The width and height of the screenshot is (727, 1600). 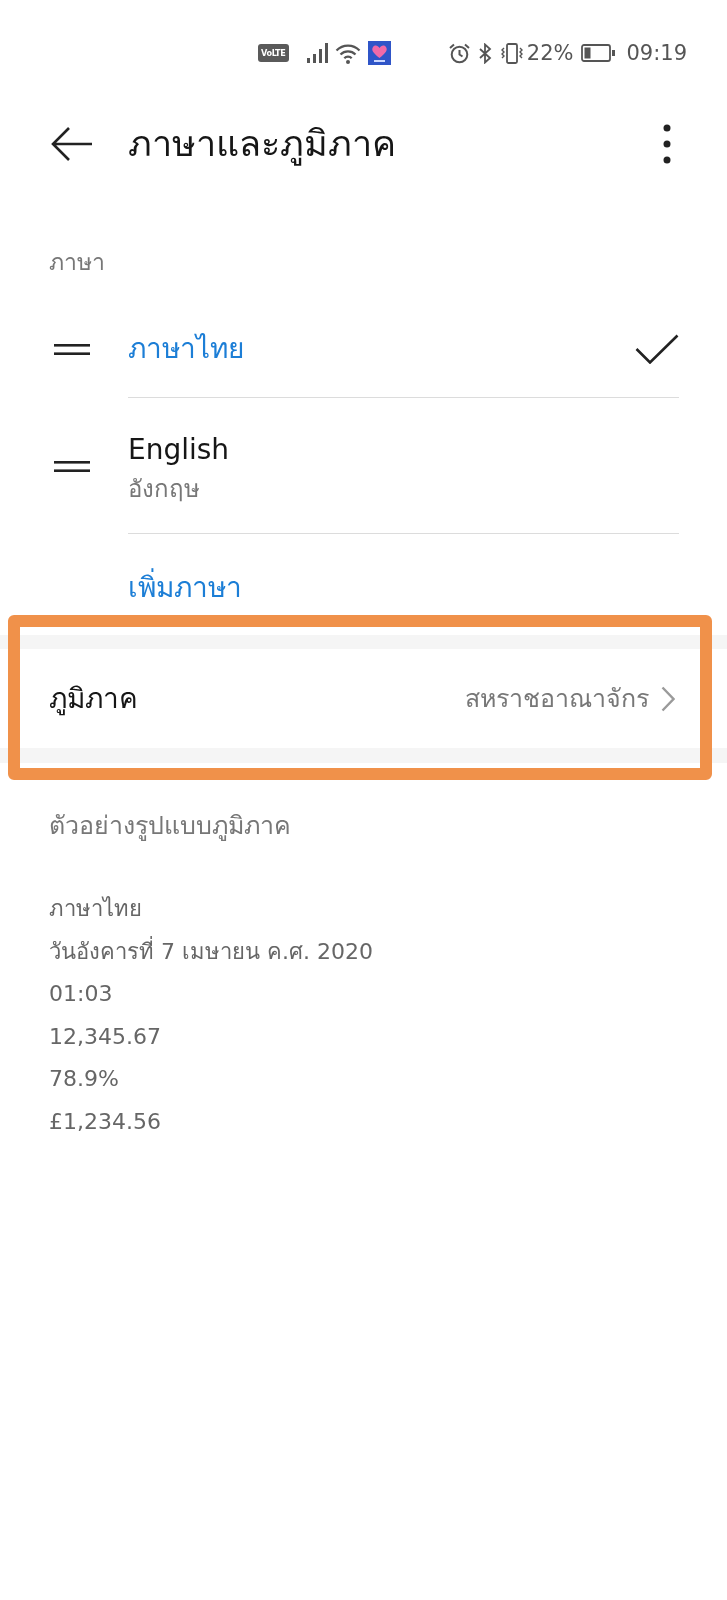 What do you see at coordinates (95, 909) in the screenshot?
I see `format-example-line: ภาษาไทย` at bounding box center [95, 909].